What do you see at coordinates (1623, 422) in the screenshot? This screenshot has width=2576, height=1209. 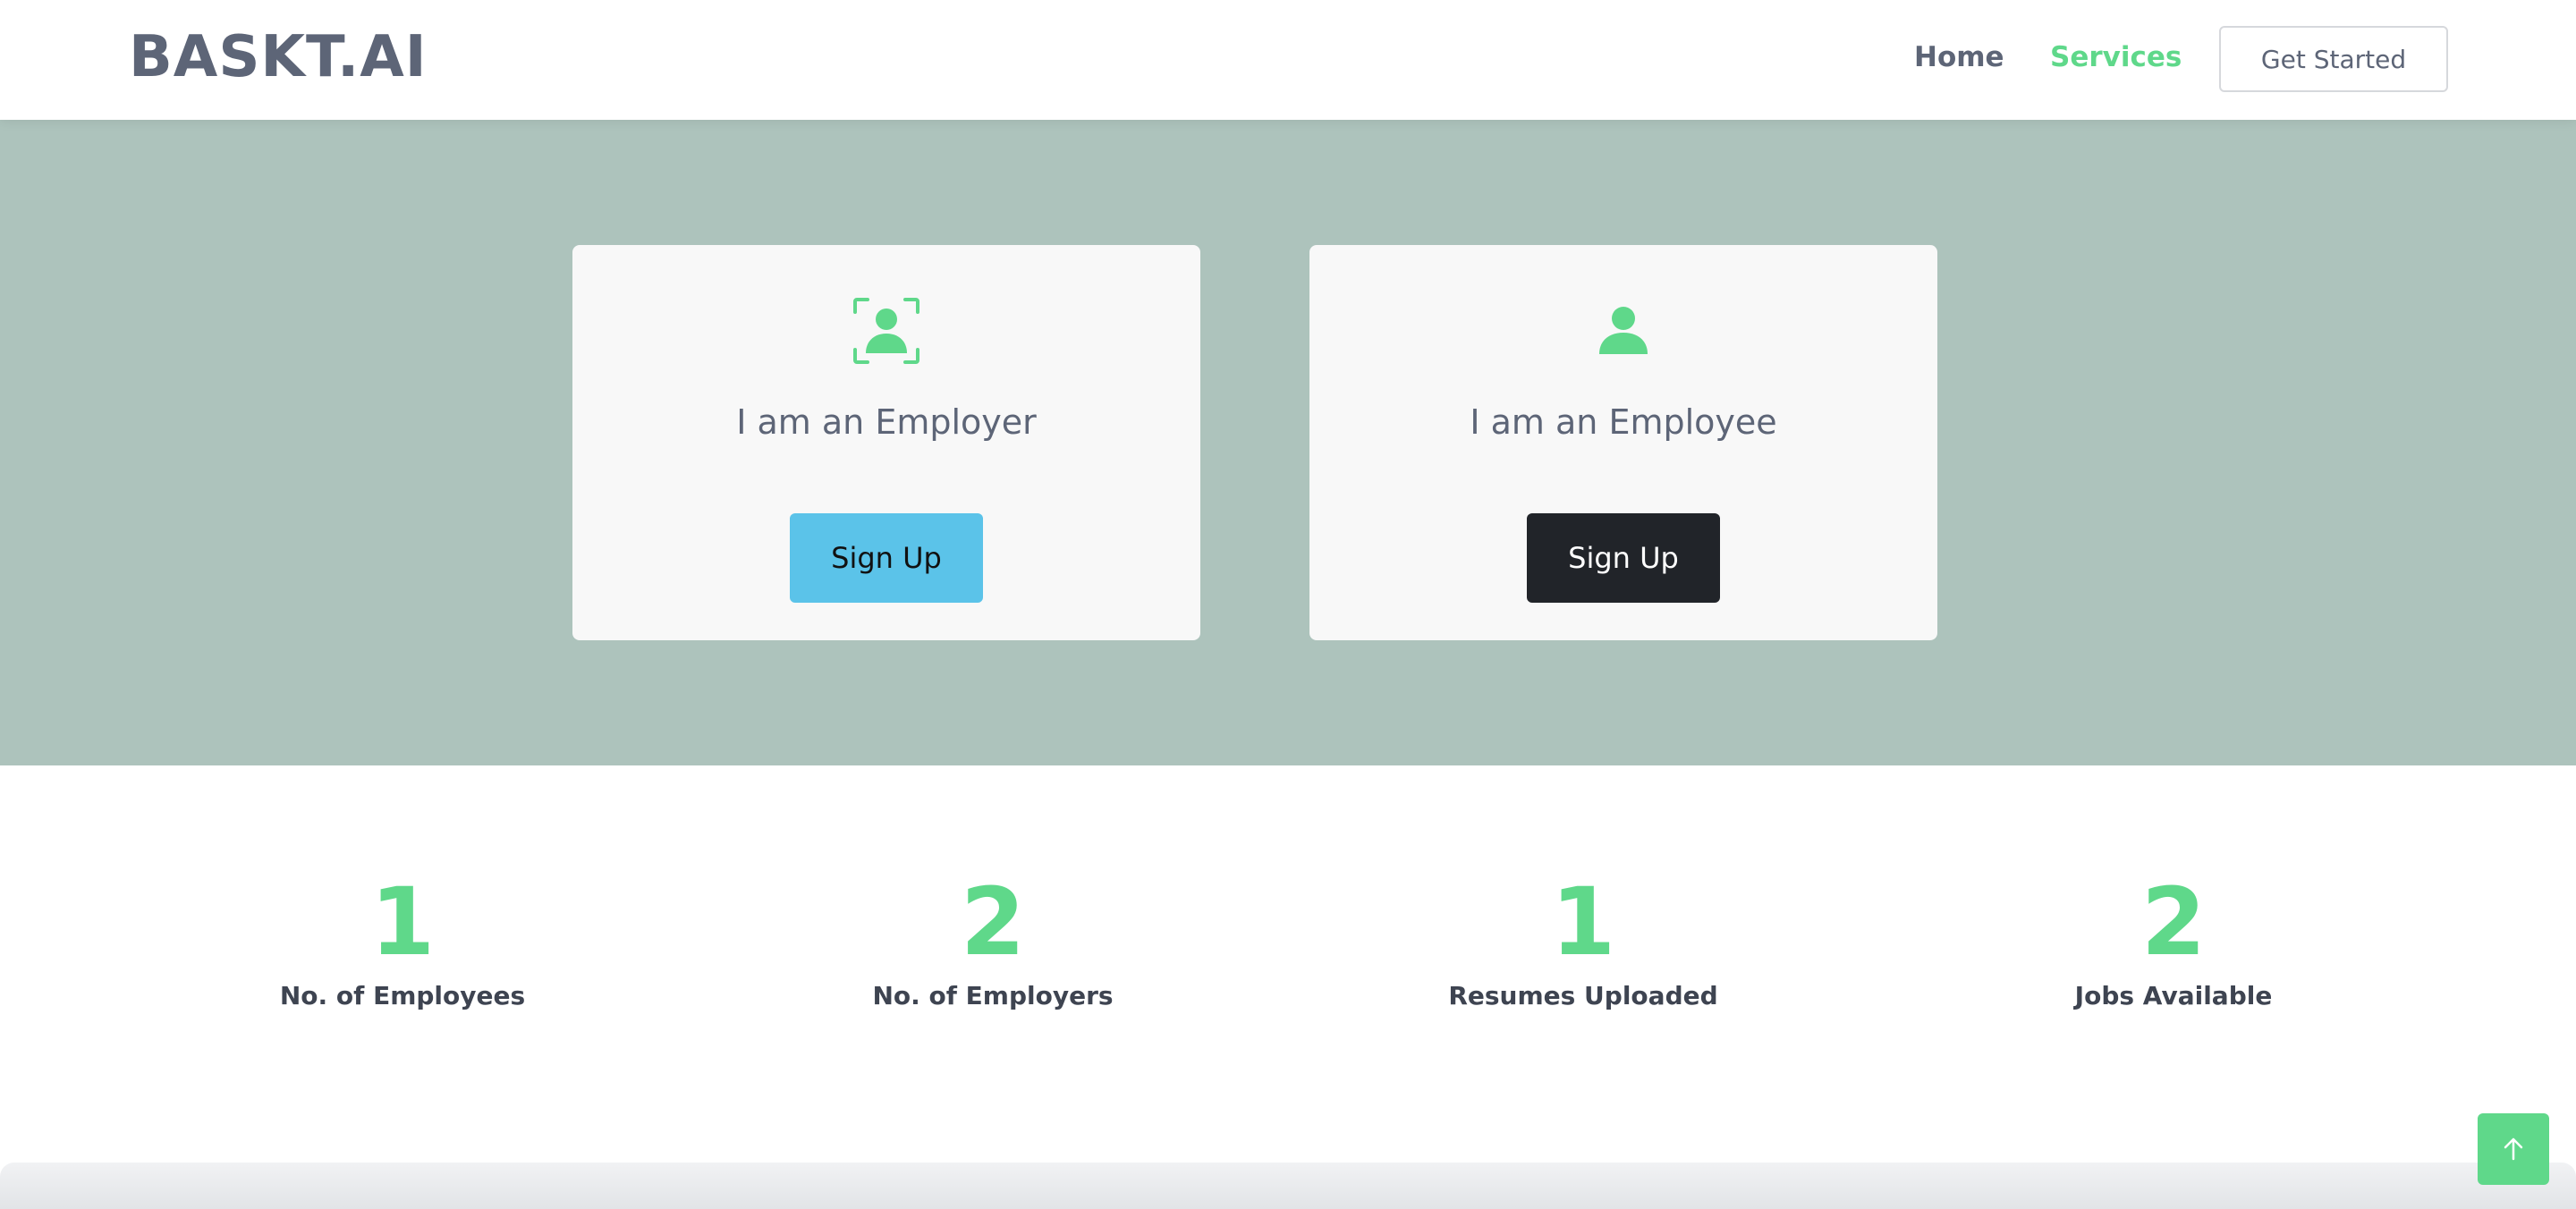 I see `employee-card-title: I am an Employee` at bounding box center [1623, 422].